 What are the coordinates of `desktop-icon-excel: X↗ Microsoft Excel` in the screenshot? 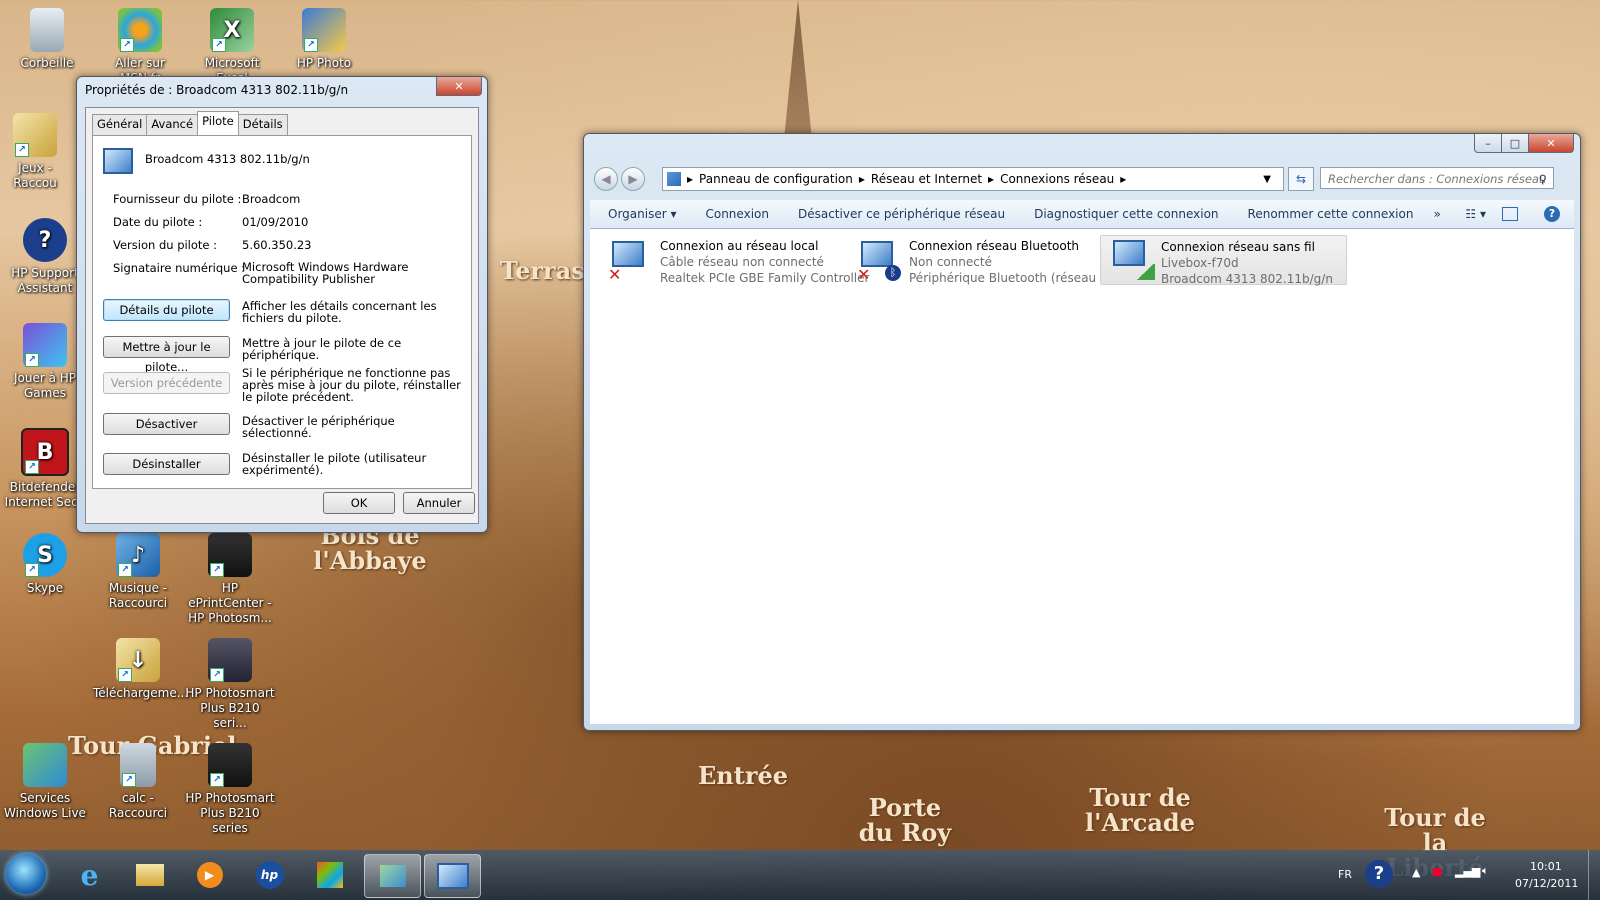 It's located at (232, 47).